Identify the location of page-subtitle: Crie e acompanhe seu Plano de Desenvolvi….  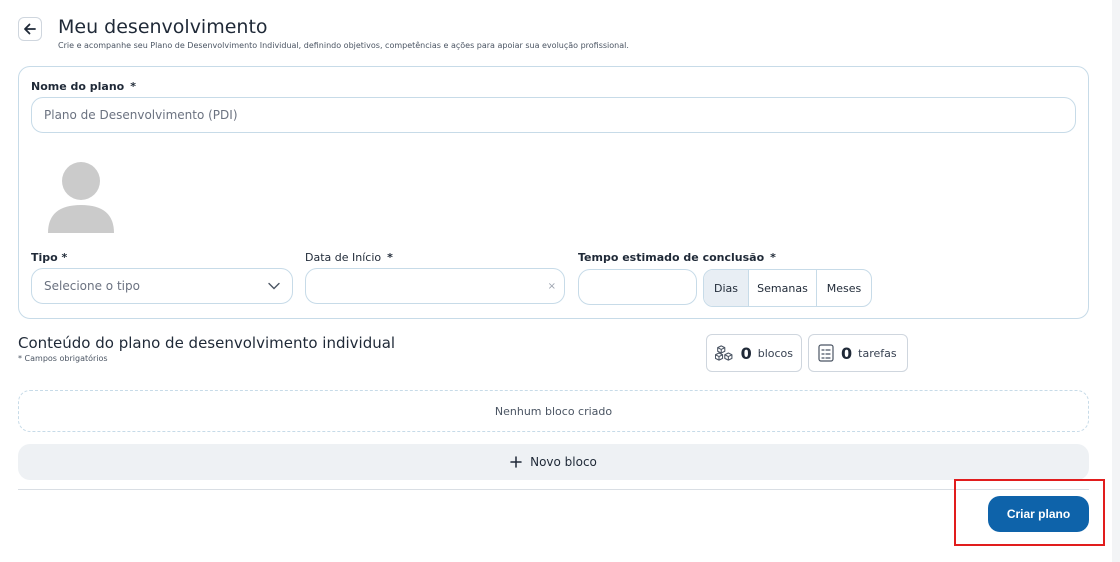
(343, 45).